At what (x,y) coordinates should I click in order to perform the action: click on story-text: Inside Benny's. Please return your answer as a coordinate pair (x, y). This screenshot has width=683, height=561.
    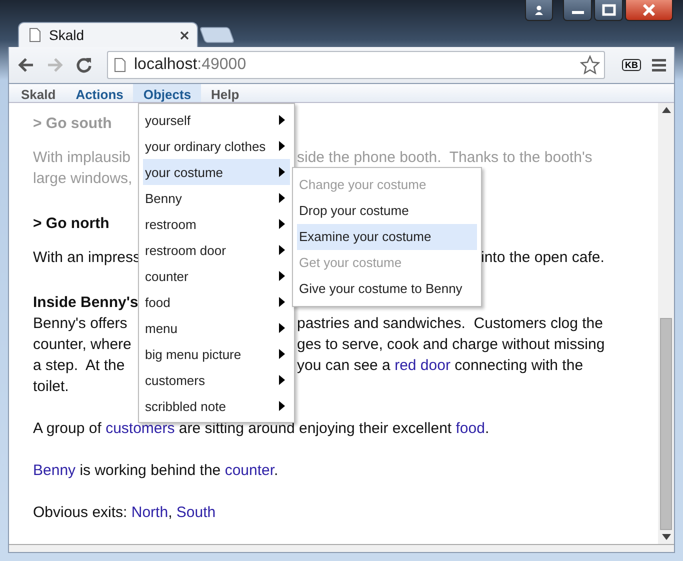
    Looking at the image, I should click on (85, 303).